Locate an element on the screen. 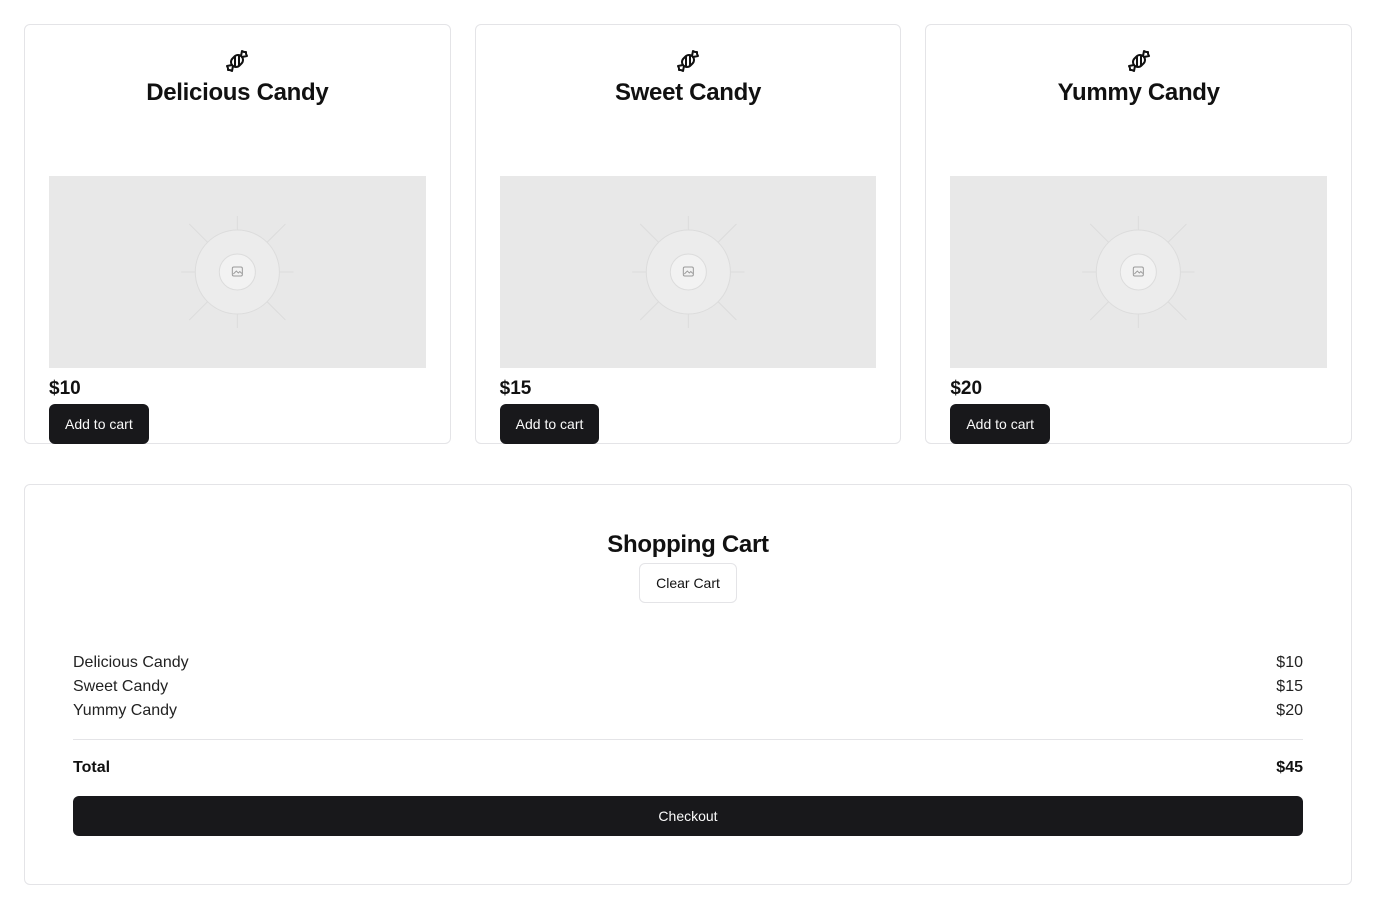 The width and height of the screenshot is (1376, 909). product-card: Yummy Candy $20 Add to cart is located at coordinates (1139, 234).